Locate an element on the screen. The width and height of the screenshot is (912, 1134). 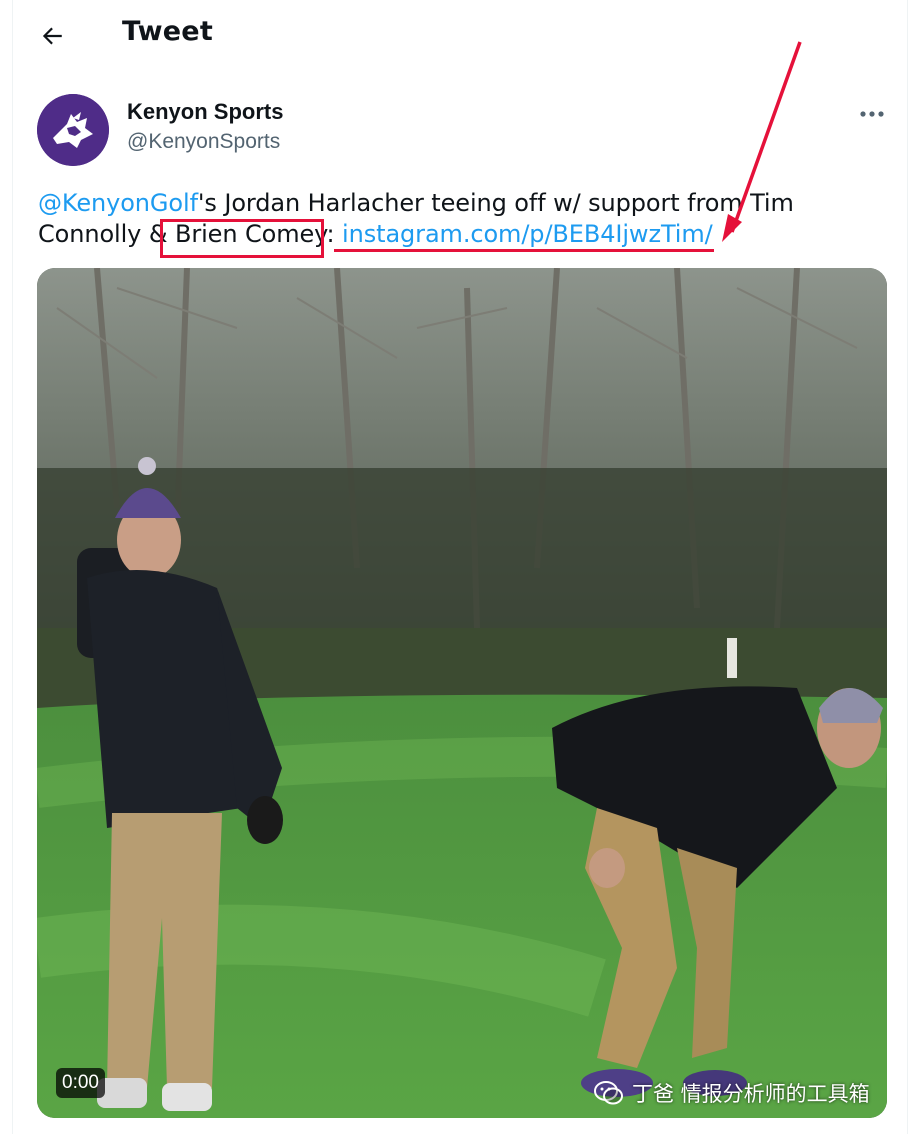
author-handle: @KenyonSports is located at coordinates (203, 142).